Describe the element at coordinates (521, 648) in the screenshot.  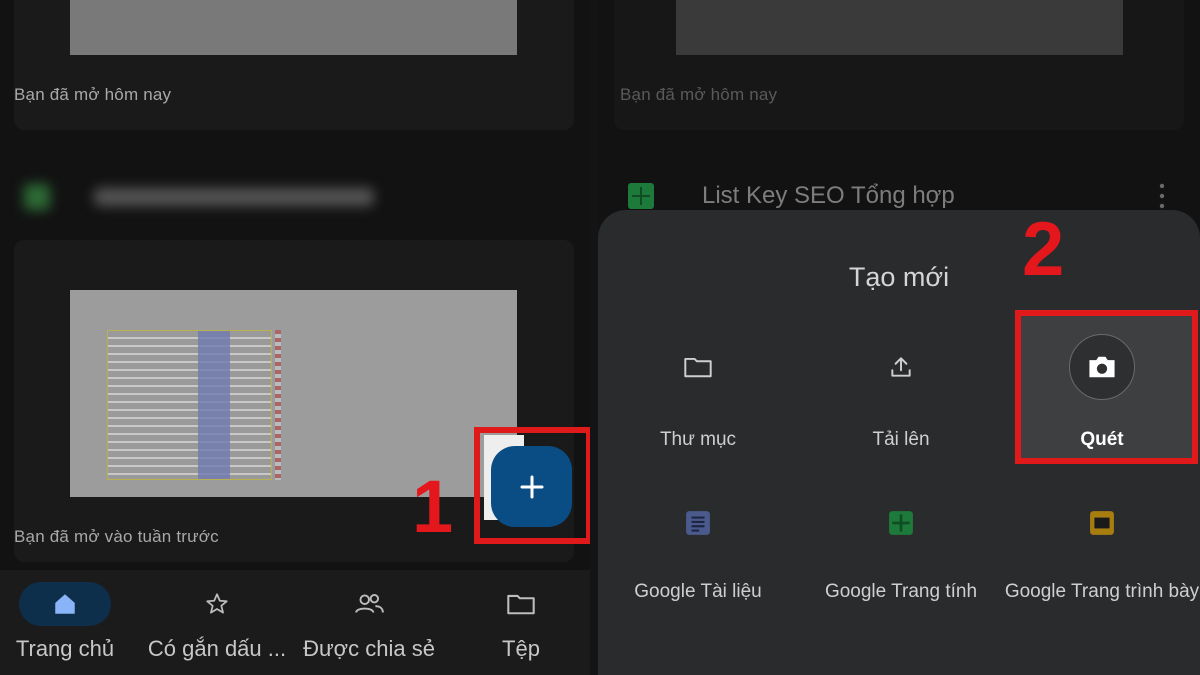
I see `nav-label-files: Tệp` at that location.